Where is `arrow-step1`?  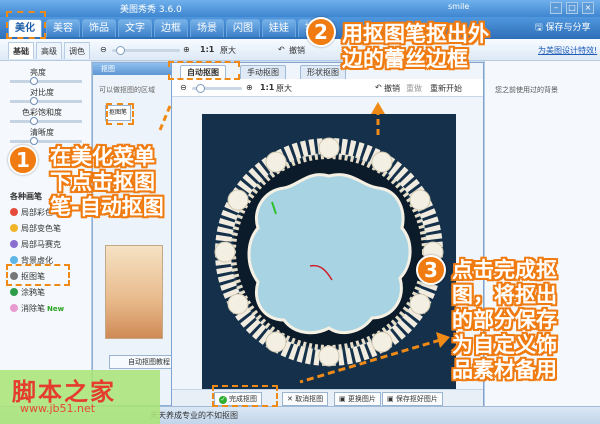
arrow-step1 is located at coordinates (165, 118).